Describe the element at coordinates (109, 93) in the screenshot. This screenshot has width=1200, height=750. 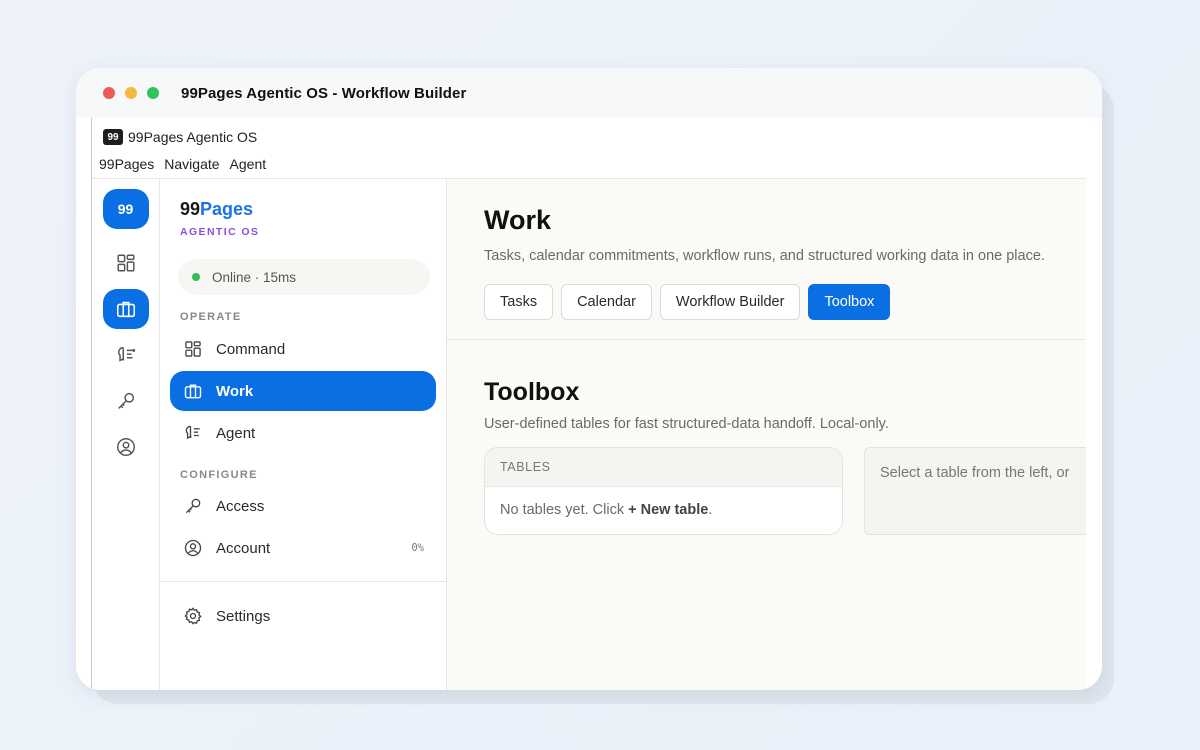
I see `close-window-button` at that location.